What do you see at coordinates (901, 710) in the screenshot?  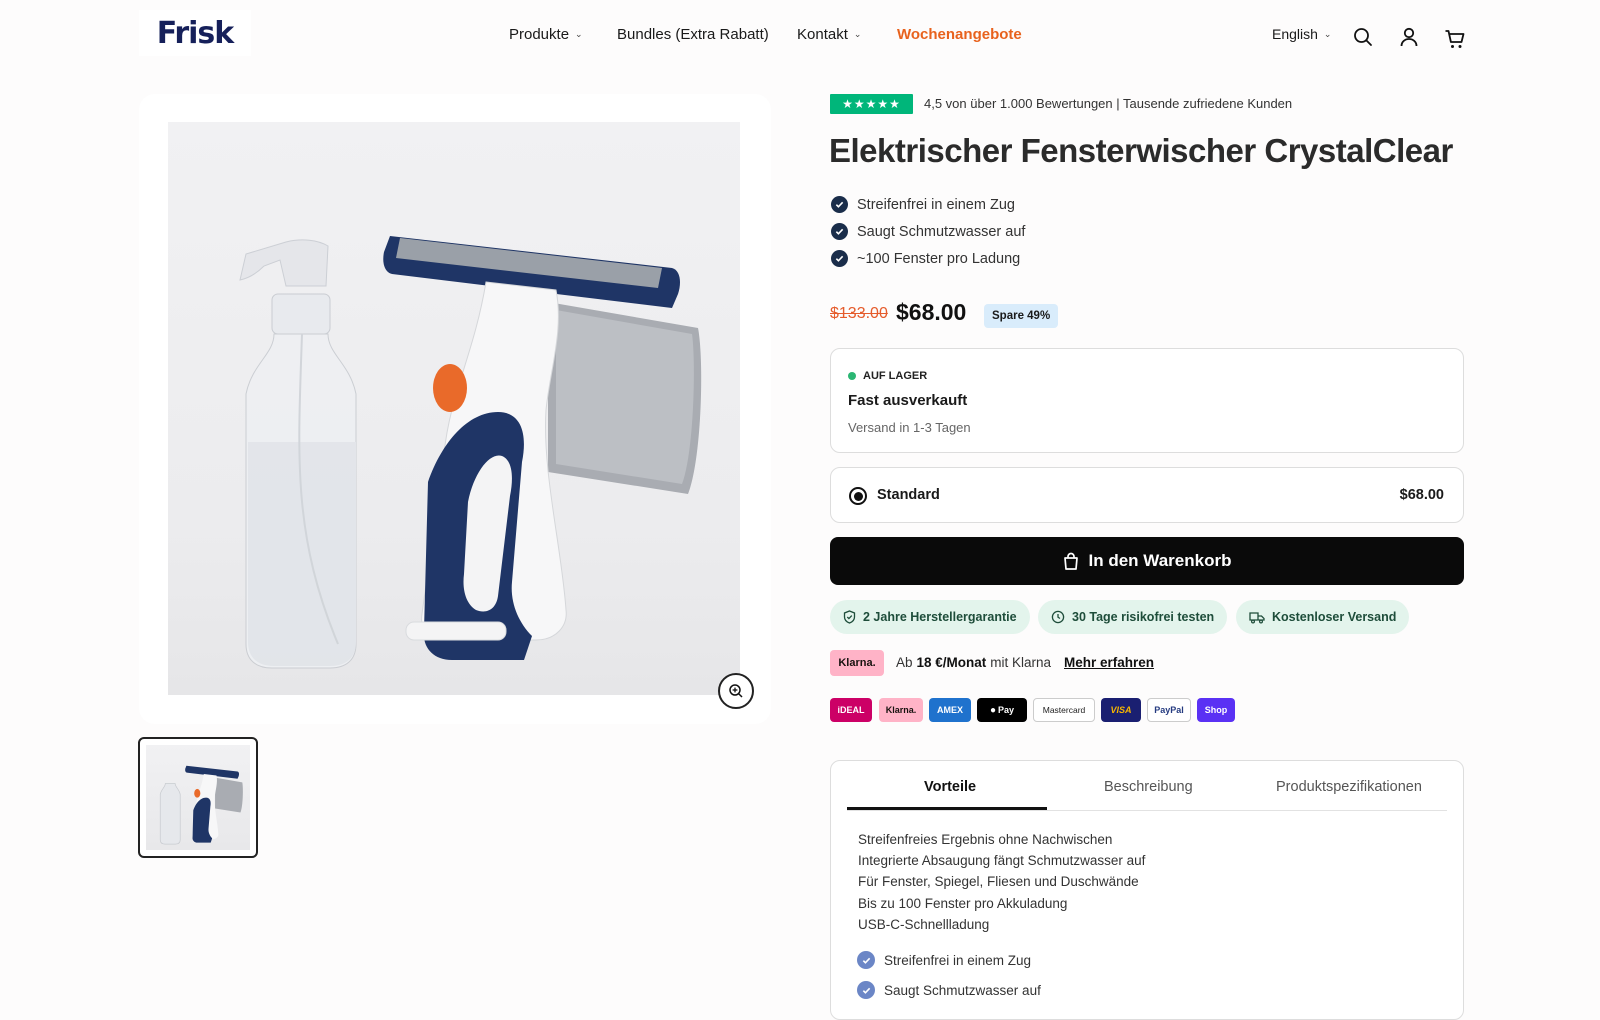 I see `klarna-payment-icon: Klarna.` at bounding box center [901, 710].